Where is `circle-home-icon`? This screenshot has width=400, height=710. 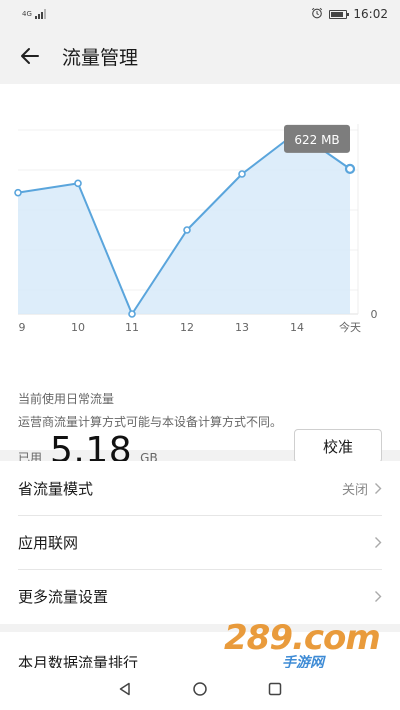 circle-home-icon is located at coordinates (200, 689).